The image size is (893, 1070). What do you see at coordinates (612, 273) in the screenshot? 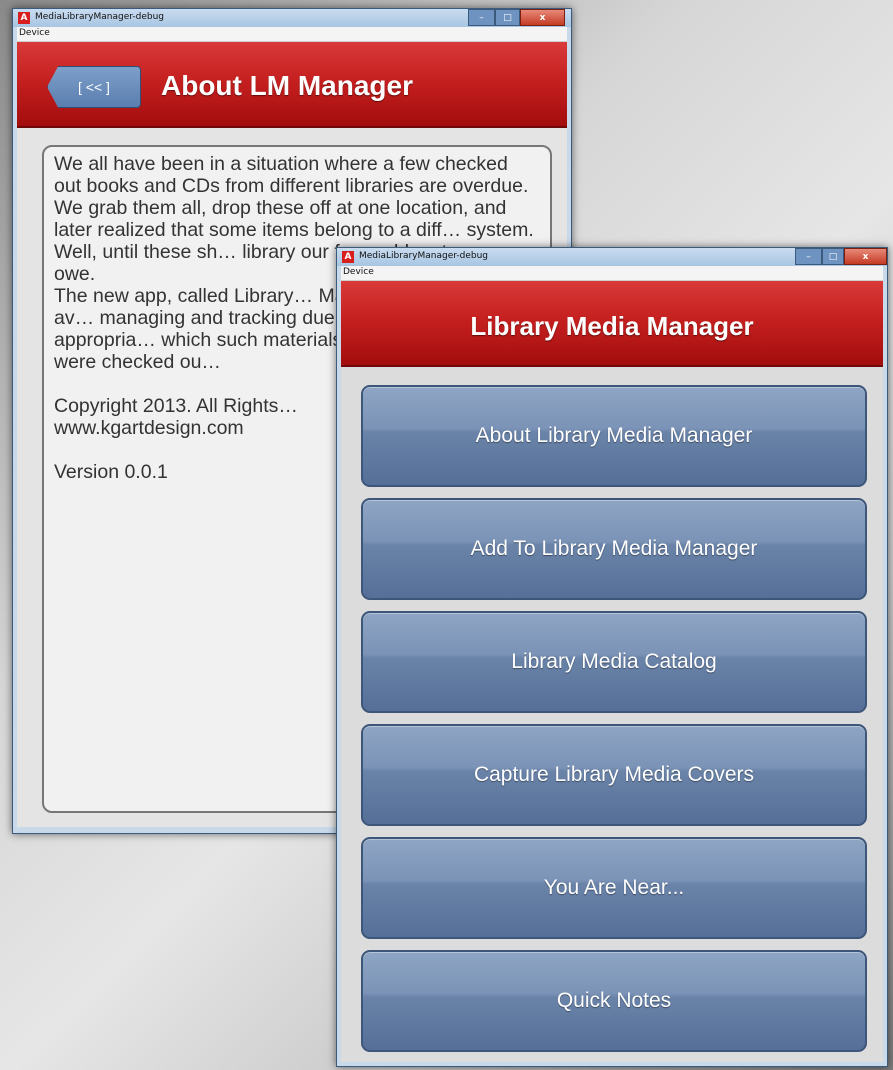
I see `main-menubar: Device` at bounding box center [612, 273].